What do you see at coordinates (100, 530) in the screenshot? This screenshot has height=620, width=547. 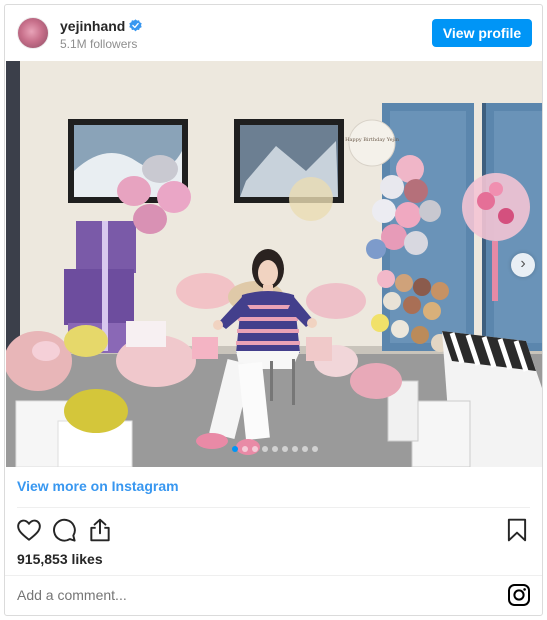 I see `share-icon` at bounding box center [100, 530].